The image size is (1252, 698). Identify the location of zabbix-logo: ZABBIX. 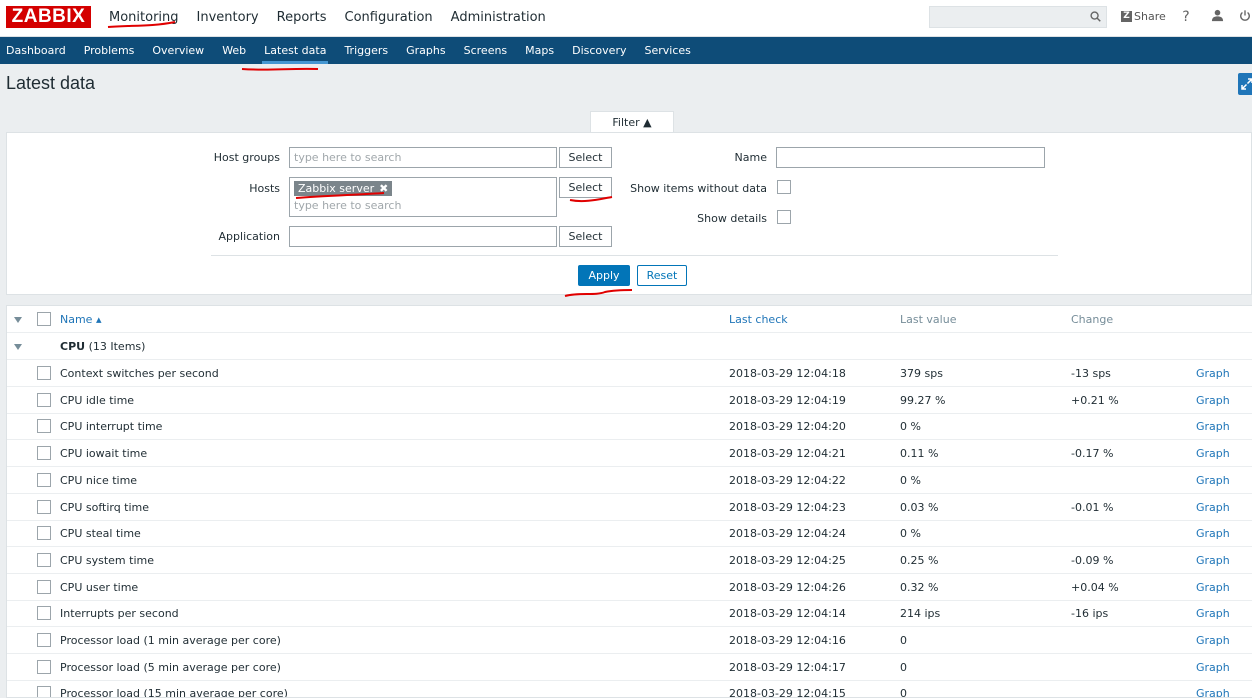
(48, 17).